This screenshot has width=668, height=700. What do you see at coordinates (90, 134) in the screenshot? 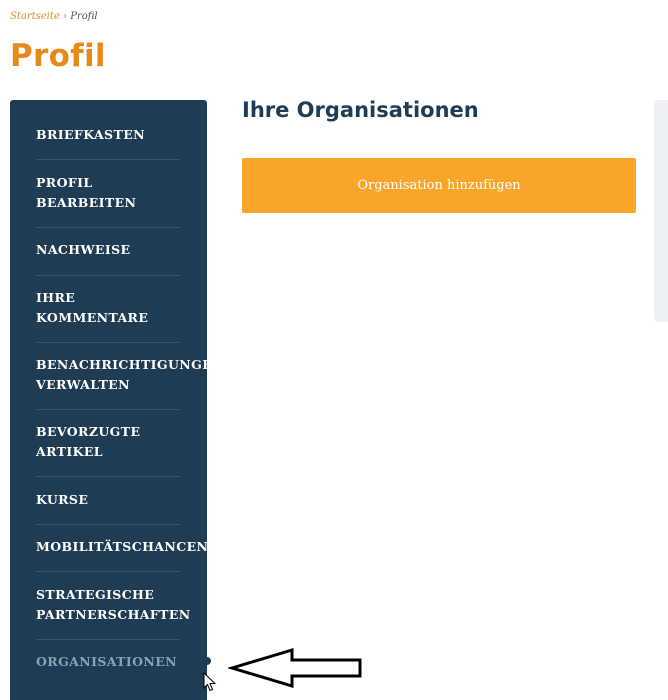
I see `sidebar-item-label: BRIEFKASTEN` at bounding box center [90, 134].